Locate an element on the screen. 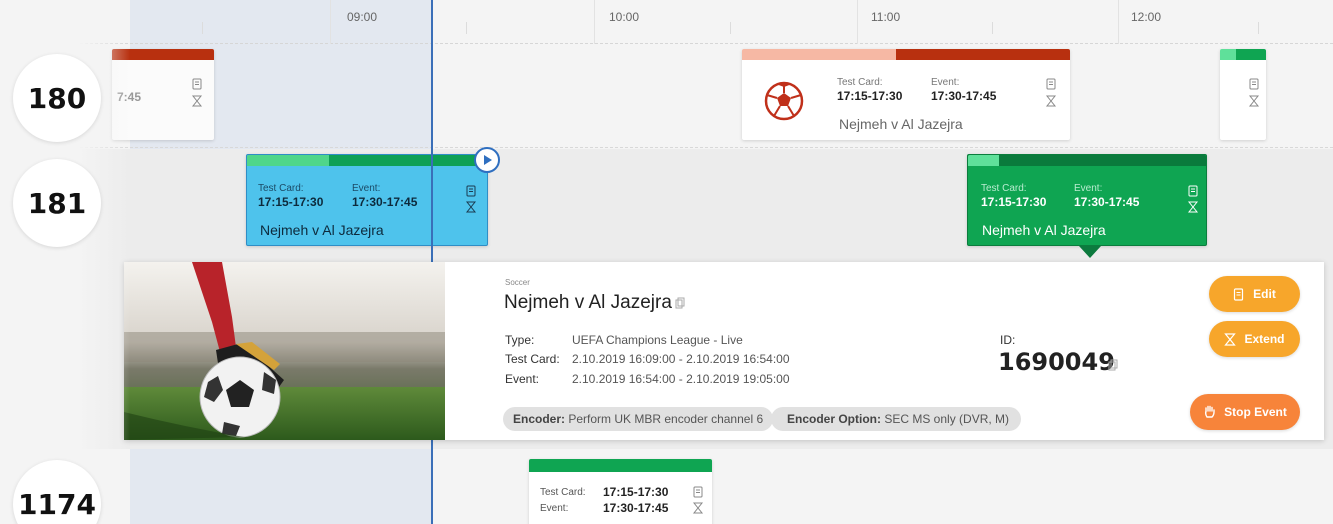  hour-label: 11:00 is located at coordinates (886, 17).